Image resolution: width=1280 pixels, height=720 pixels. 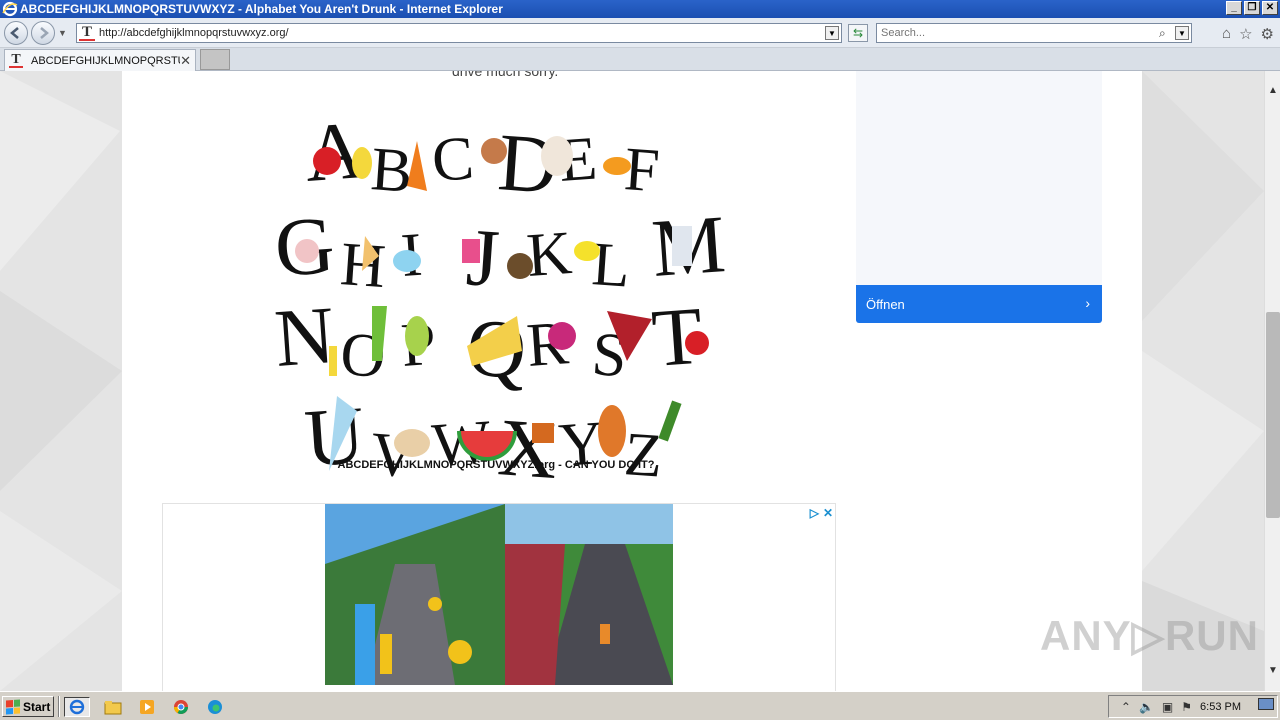 I want to click on vanilla-icon, so click(x=412, y=443).